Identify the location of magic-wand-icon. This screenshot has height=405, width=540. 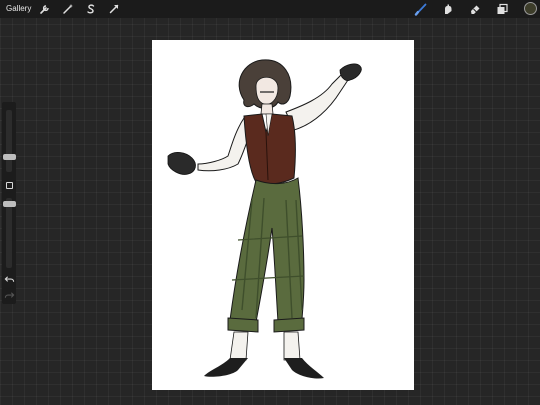
(68, 9).